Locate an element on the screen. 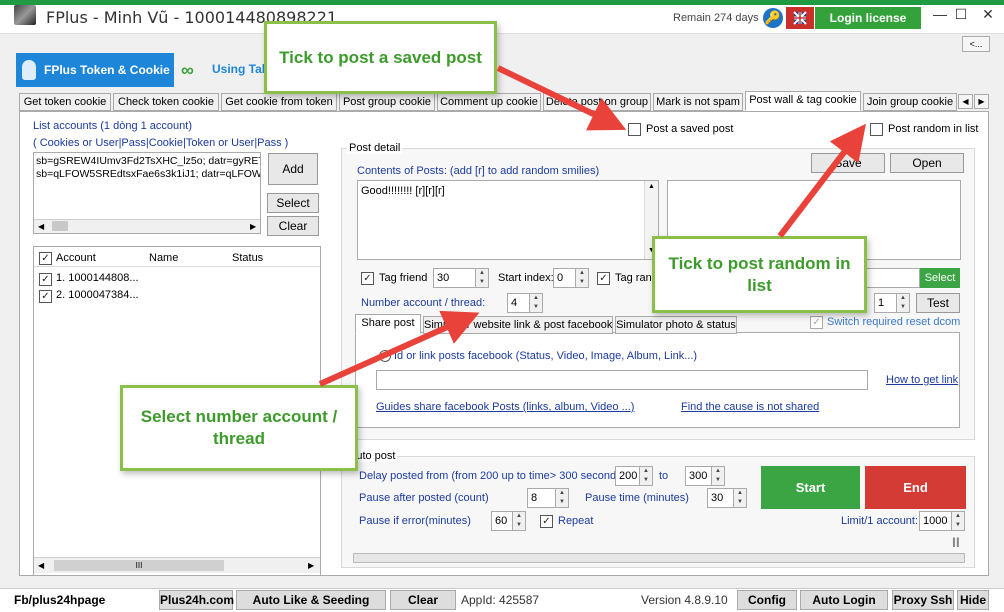 This screenshot has width=1004, height=612. start-index-stepper: 0 ▲ ▼ is located at coordinates (571, 278).